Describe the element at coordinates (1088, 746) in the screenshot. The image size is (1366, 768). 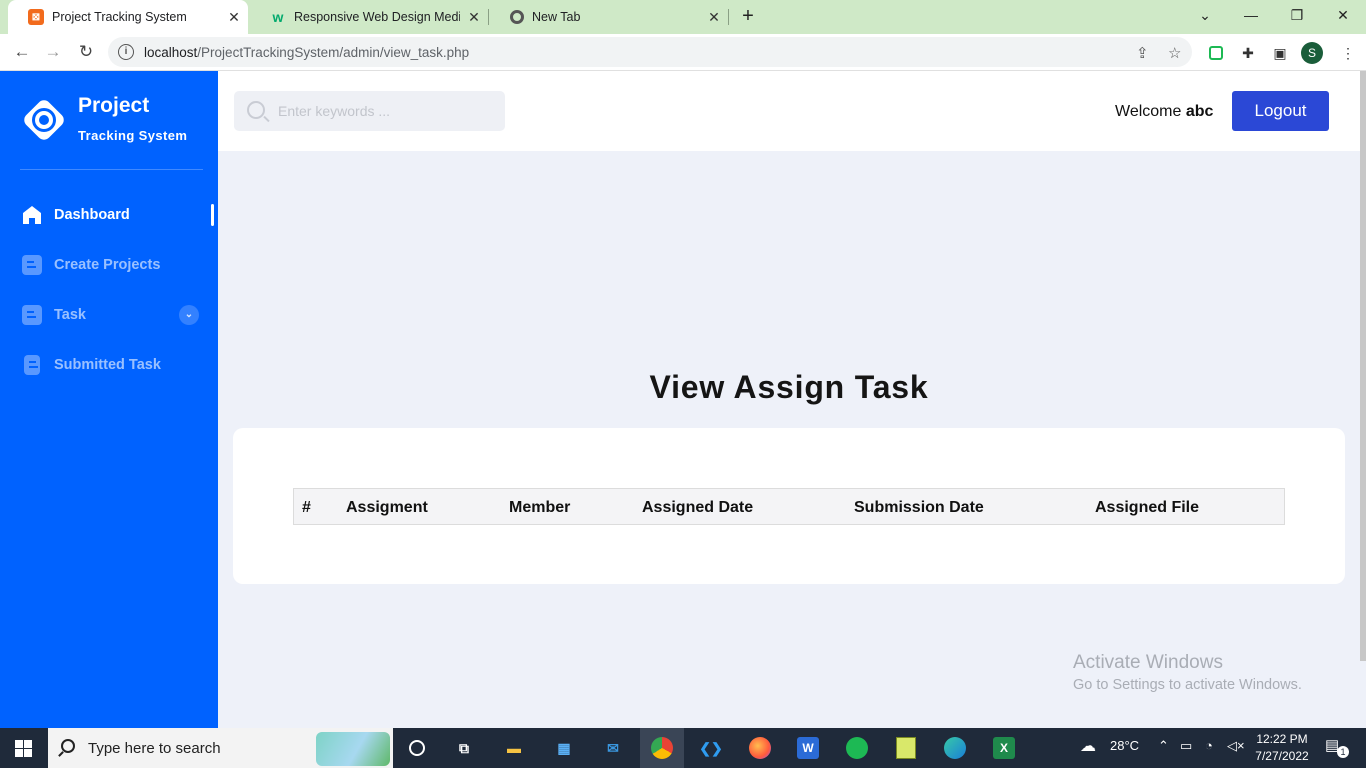
I see `weather-icon: ☁` at that location.